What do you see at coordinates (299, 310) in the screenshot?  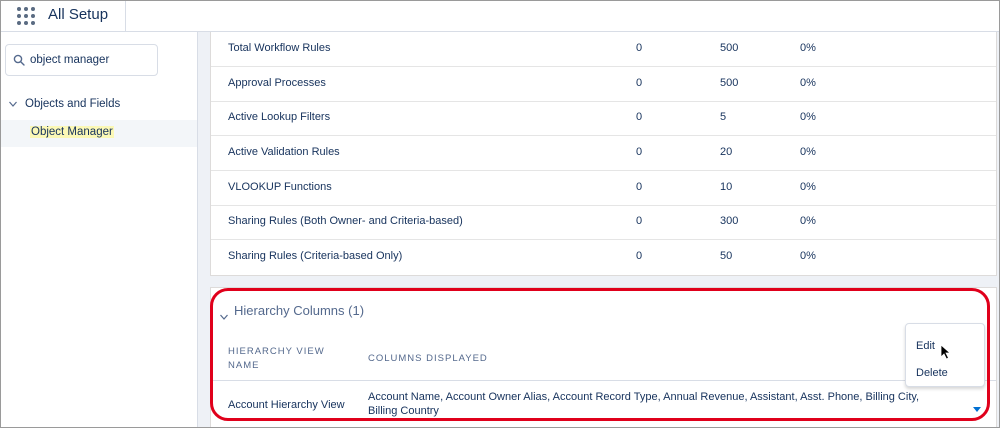 I see `section-title: Hierarchy Columns (1)` at bounding box center [299, 310].